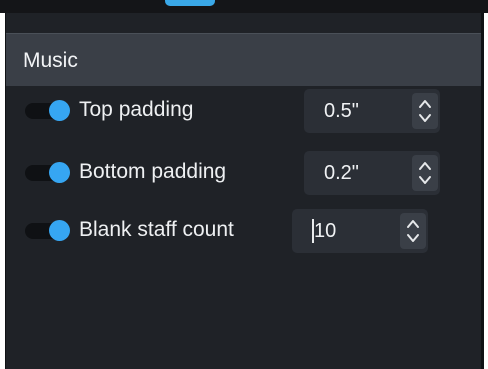 This screenshot has height=369, width=488. I want to click on blank-staff-count-value: 10, so click(325, 231).